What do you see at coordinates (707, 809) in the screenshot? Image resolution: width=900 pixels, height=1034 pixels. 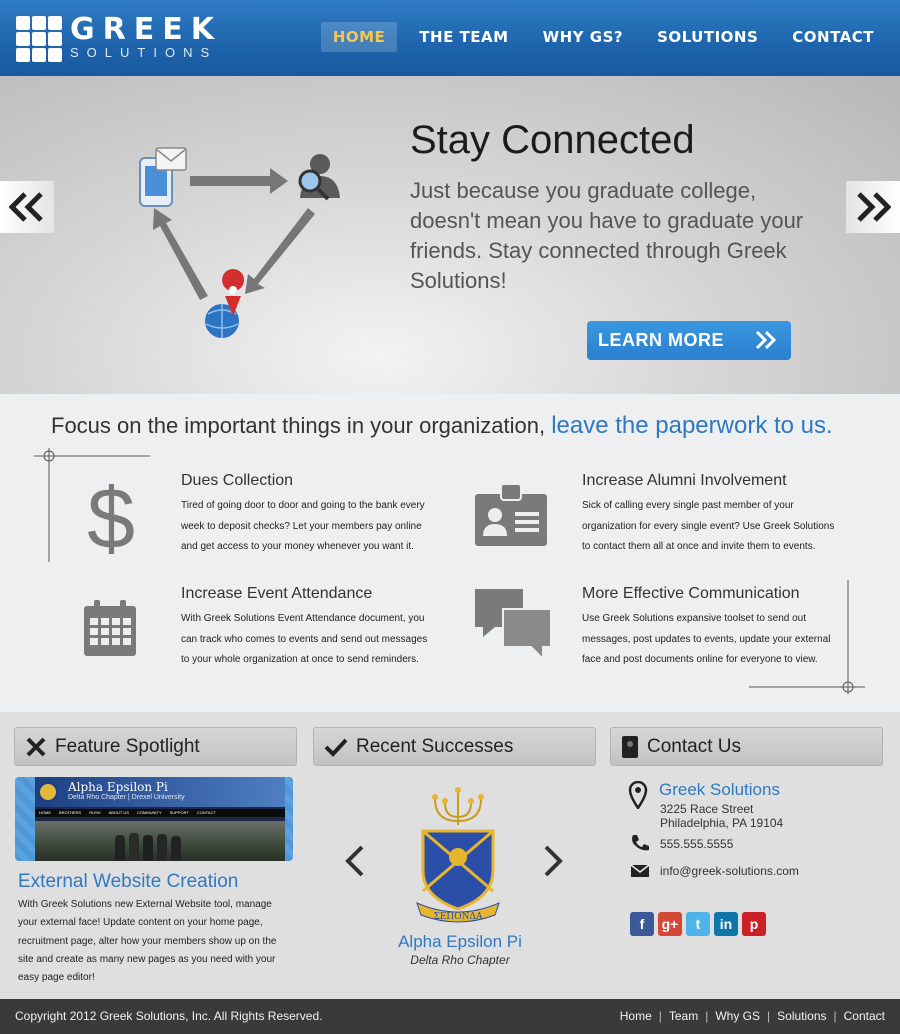 I see `contact-street: 3225 Race Street` at bounding box center [707, 809].